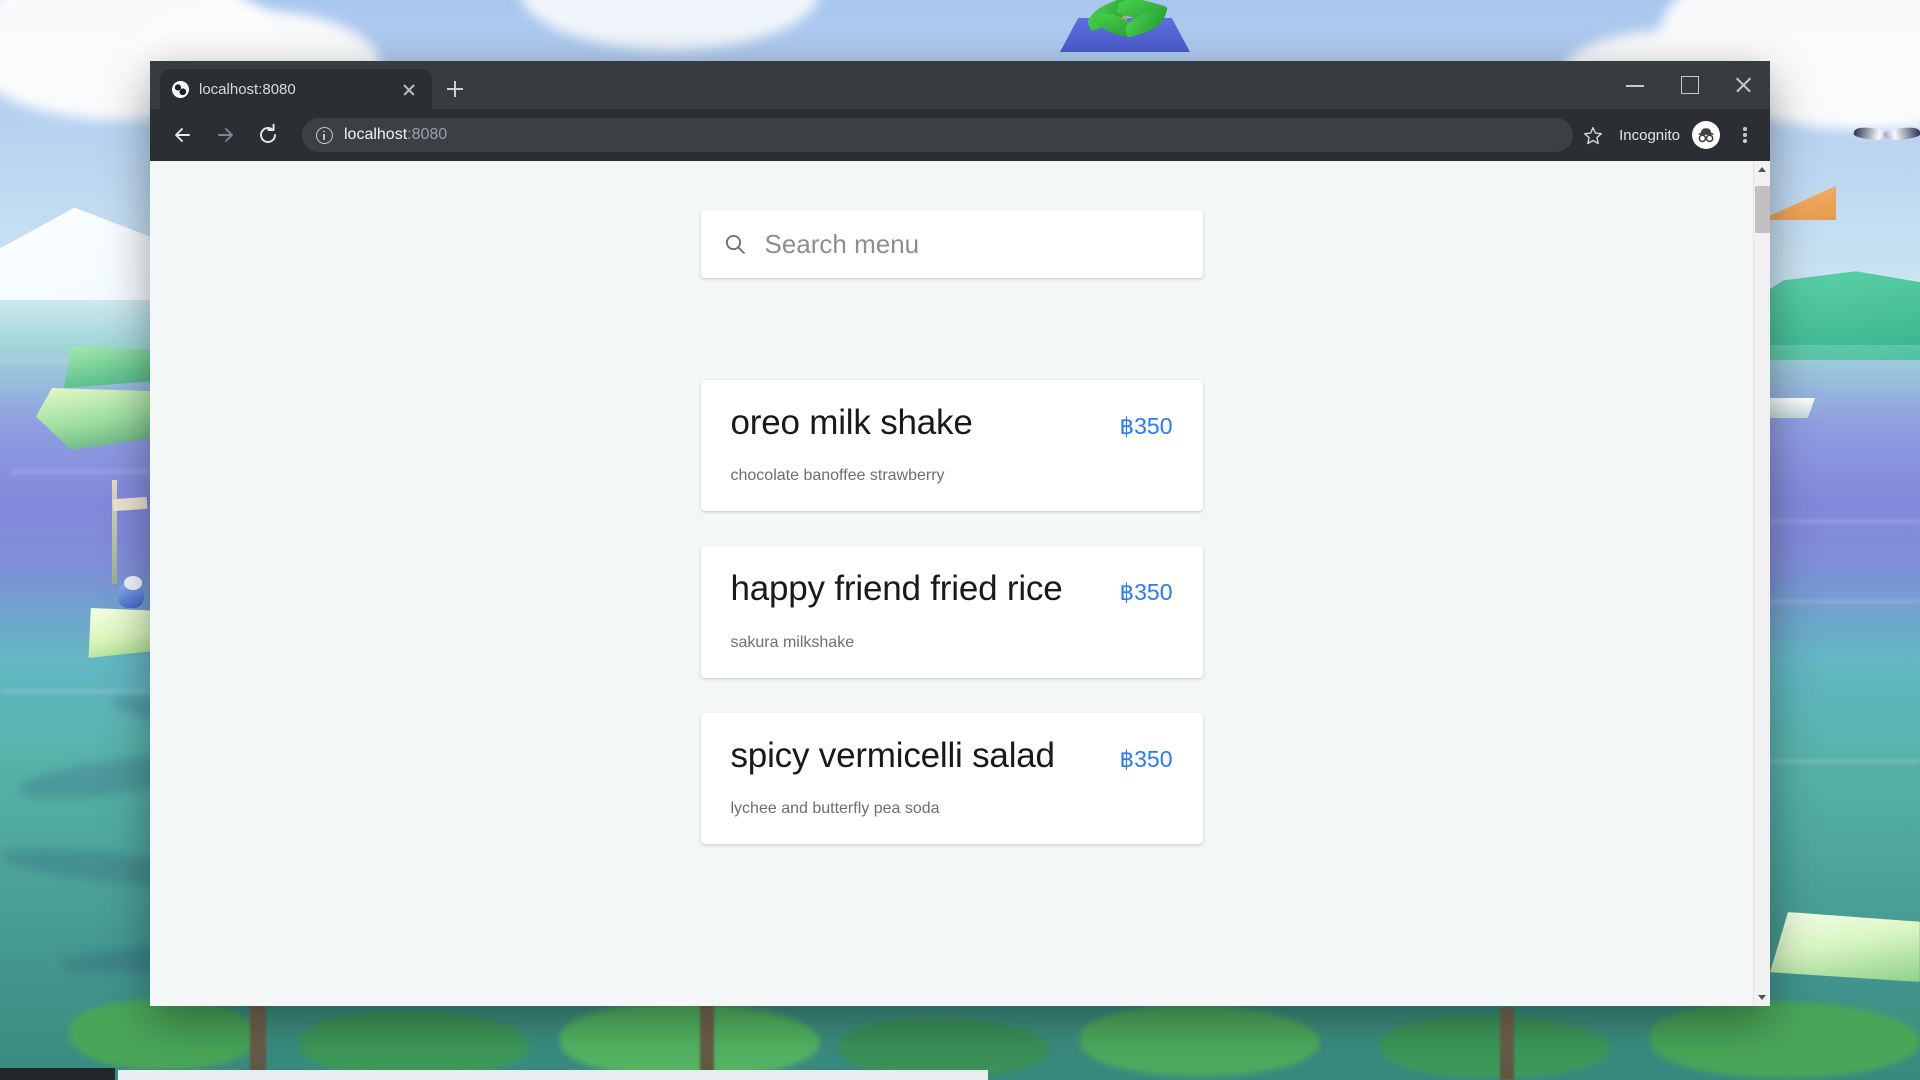 The width and height of the screenshot is (1920, 1080). What do you see at coordinates (57, 1074) in the screenshot?
I see `taskbar` at bounding box center [57, 1074].